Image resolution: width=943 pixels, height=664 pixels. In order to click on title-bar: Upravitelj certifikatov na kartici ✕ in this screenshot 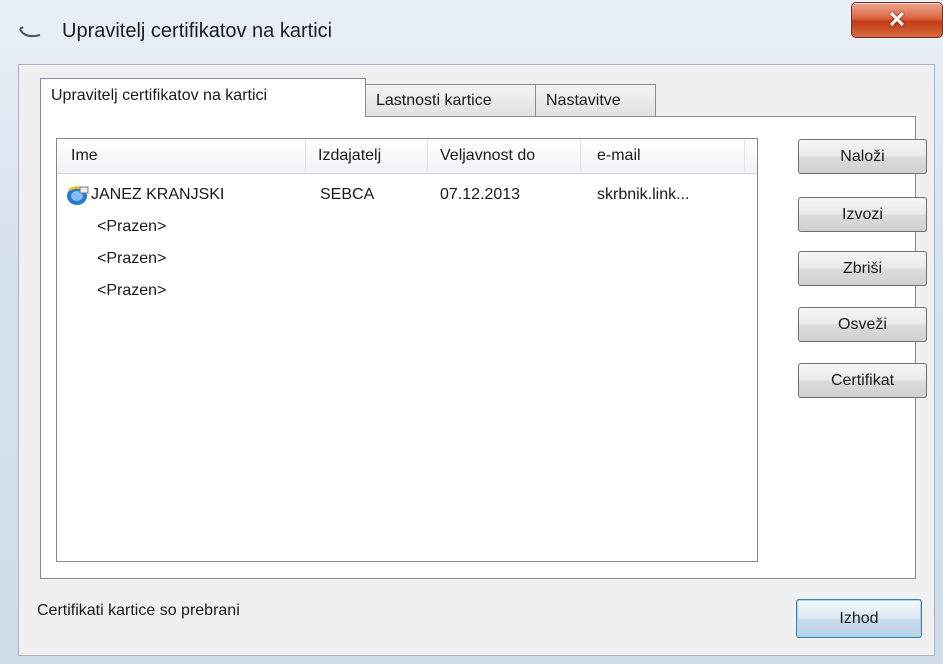, I will do `click(471, 32)`.